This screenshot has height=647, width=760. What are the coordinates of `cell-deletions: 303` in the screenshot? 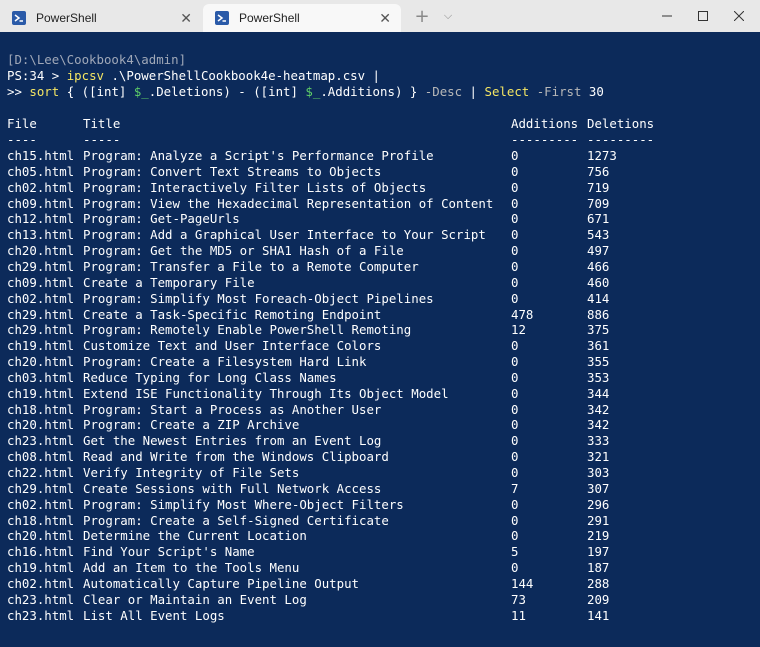 It's located at (598, 472).